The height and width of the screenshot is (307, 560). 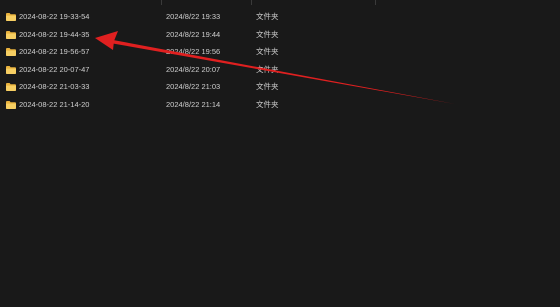 I want to click on file-name: 2024-08-22 21-03-33, so click(x=54, y=86).